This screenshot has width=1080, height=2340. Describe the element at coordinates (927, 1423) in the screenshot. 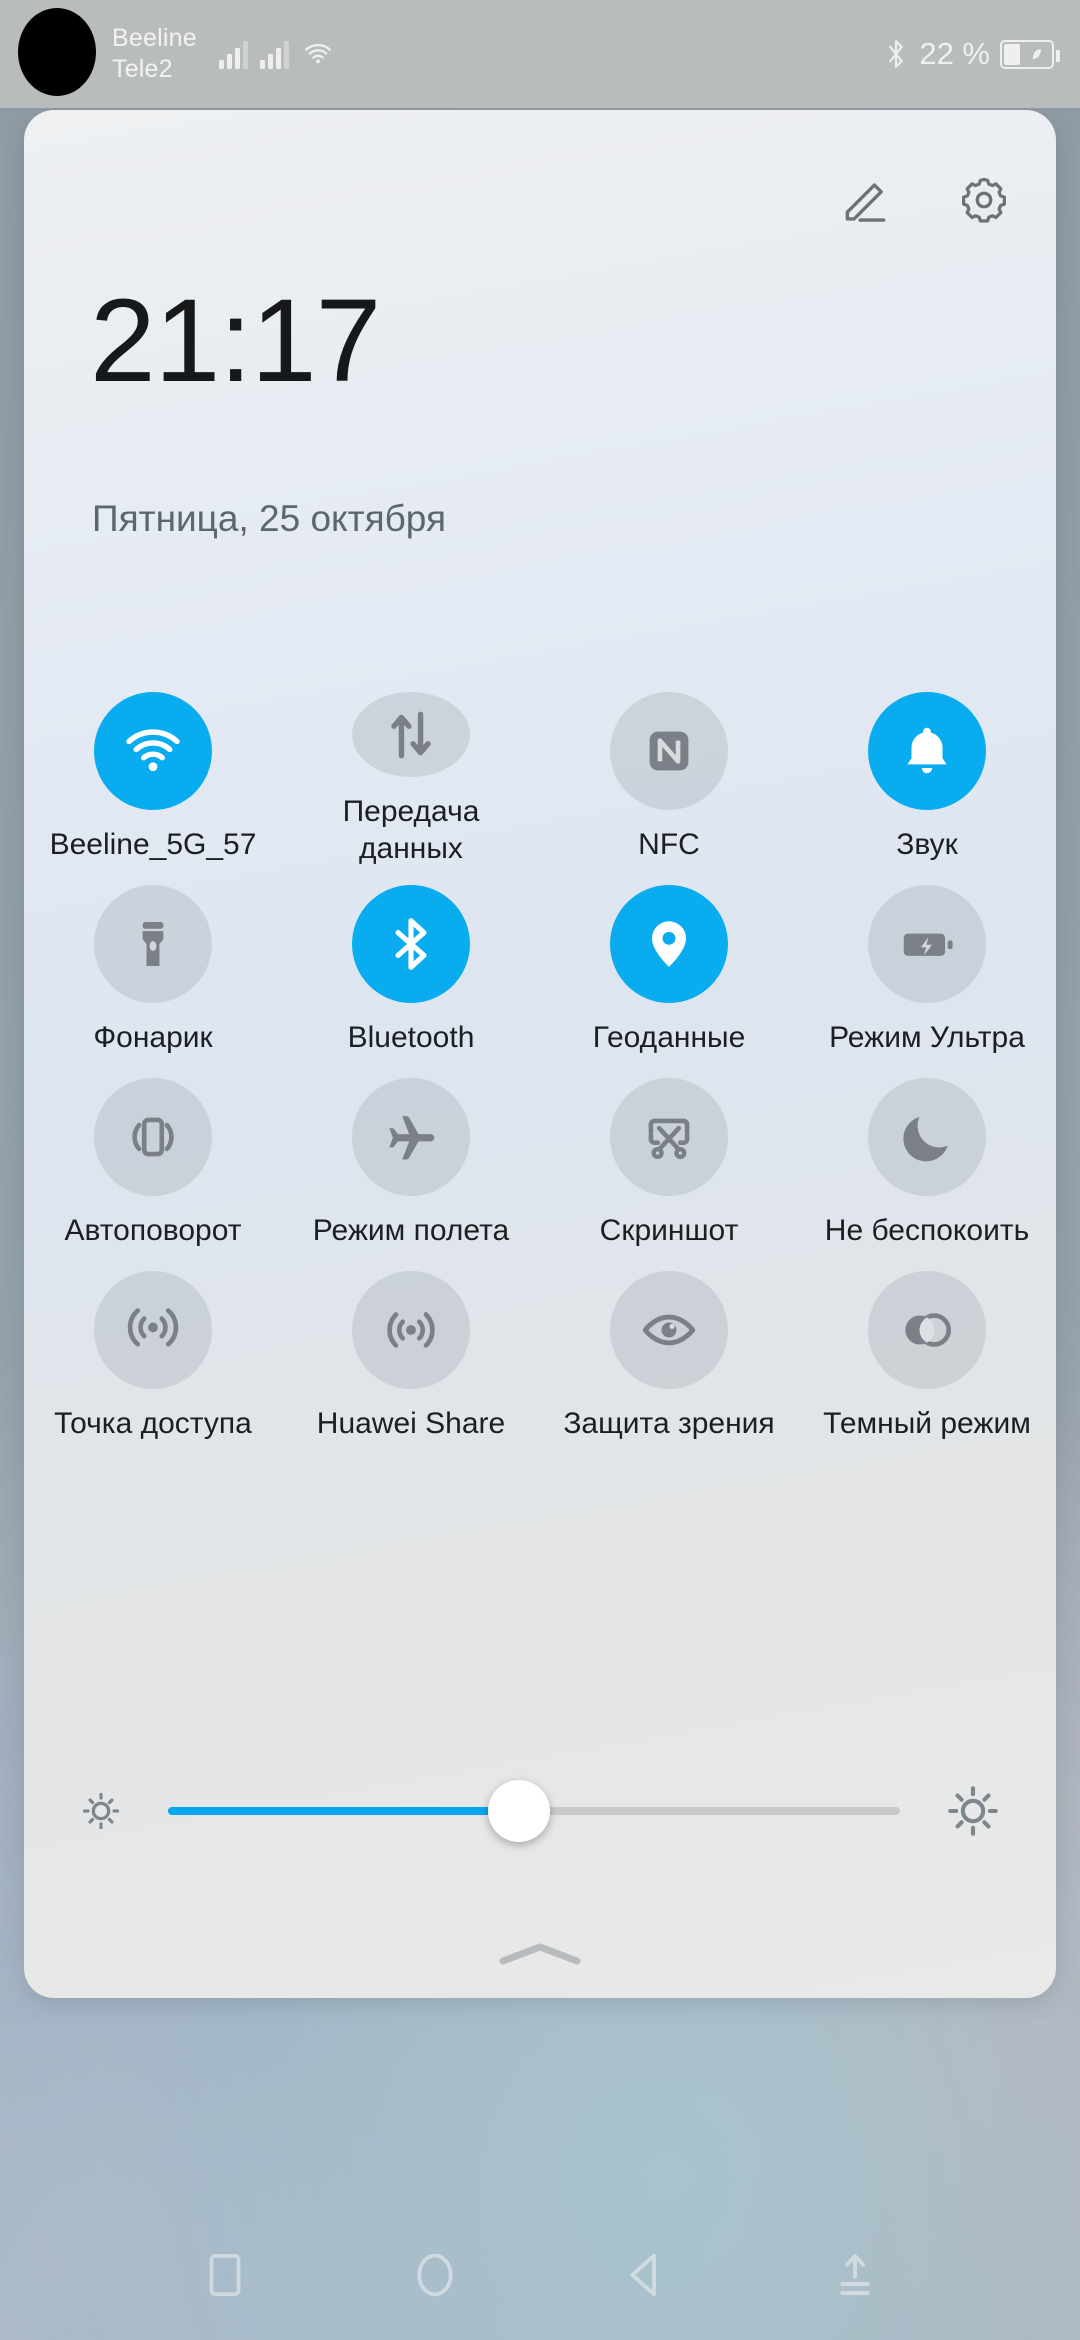

I see `tile-label: Темный режим` at that location.